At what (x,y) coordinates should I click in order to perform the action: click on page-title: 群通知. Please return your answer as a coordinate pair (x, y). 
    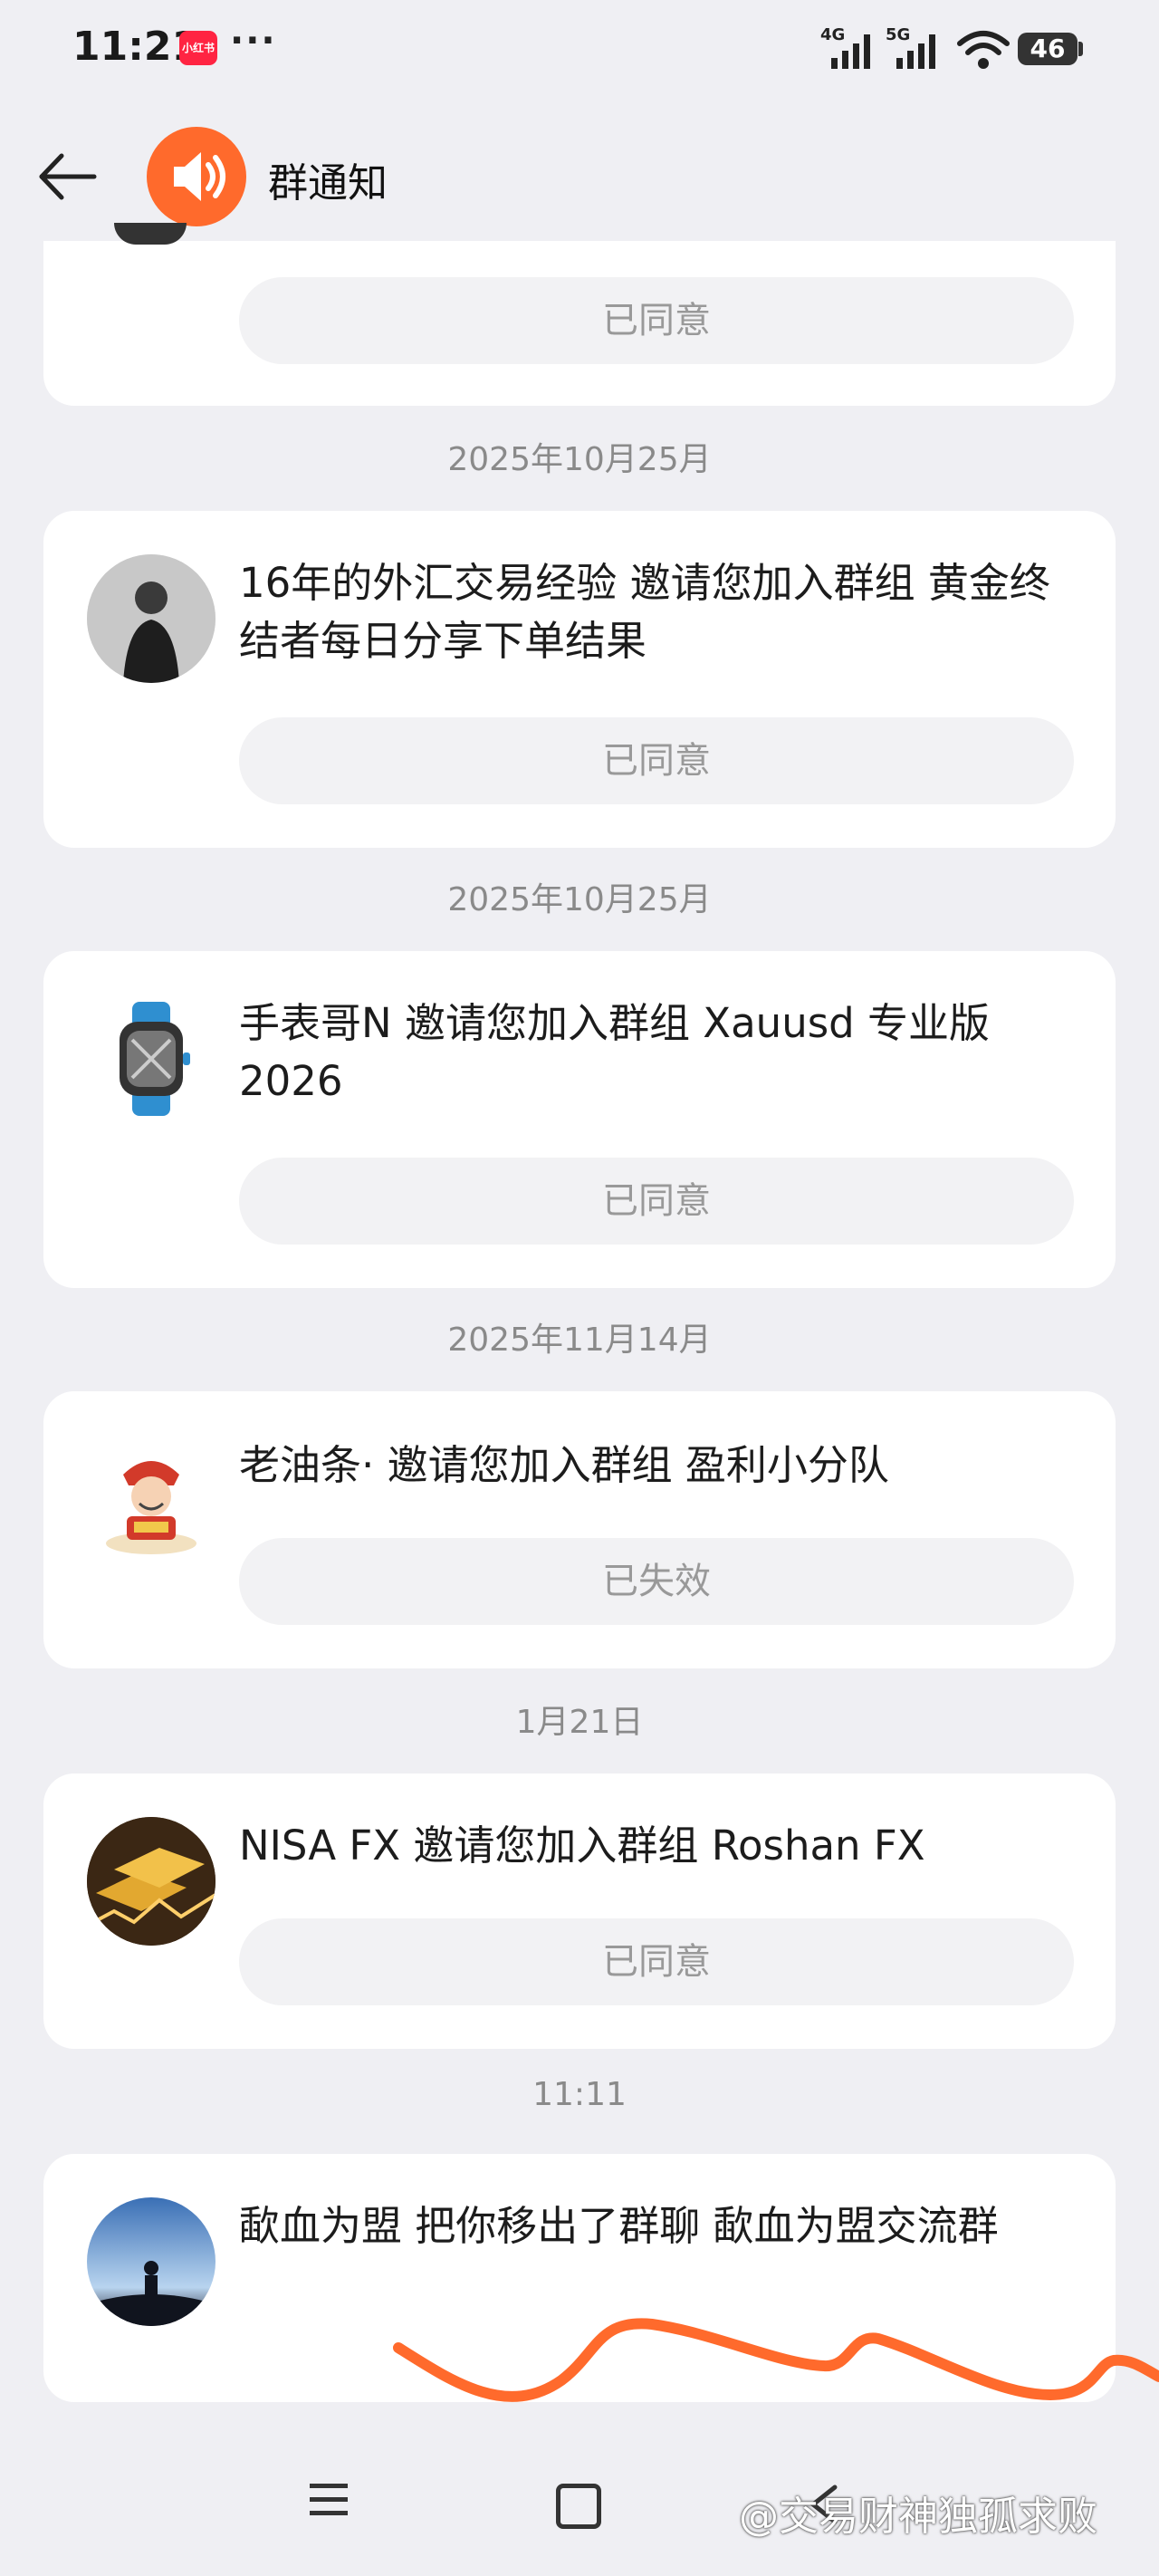
    Looking at the image, I should click on (328, 183).